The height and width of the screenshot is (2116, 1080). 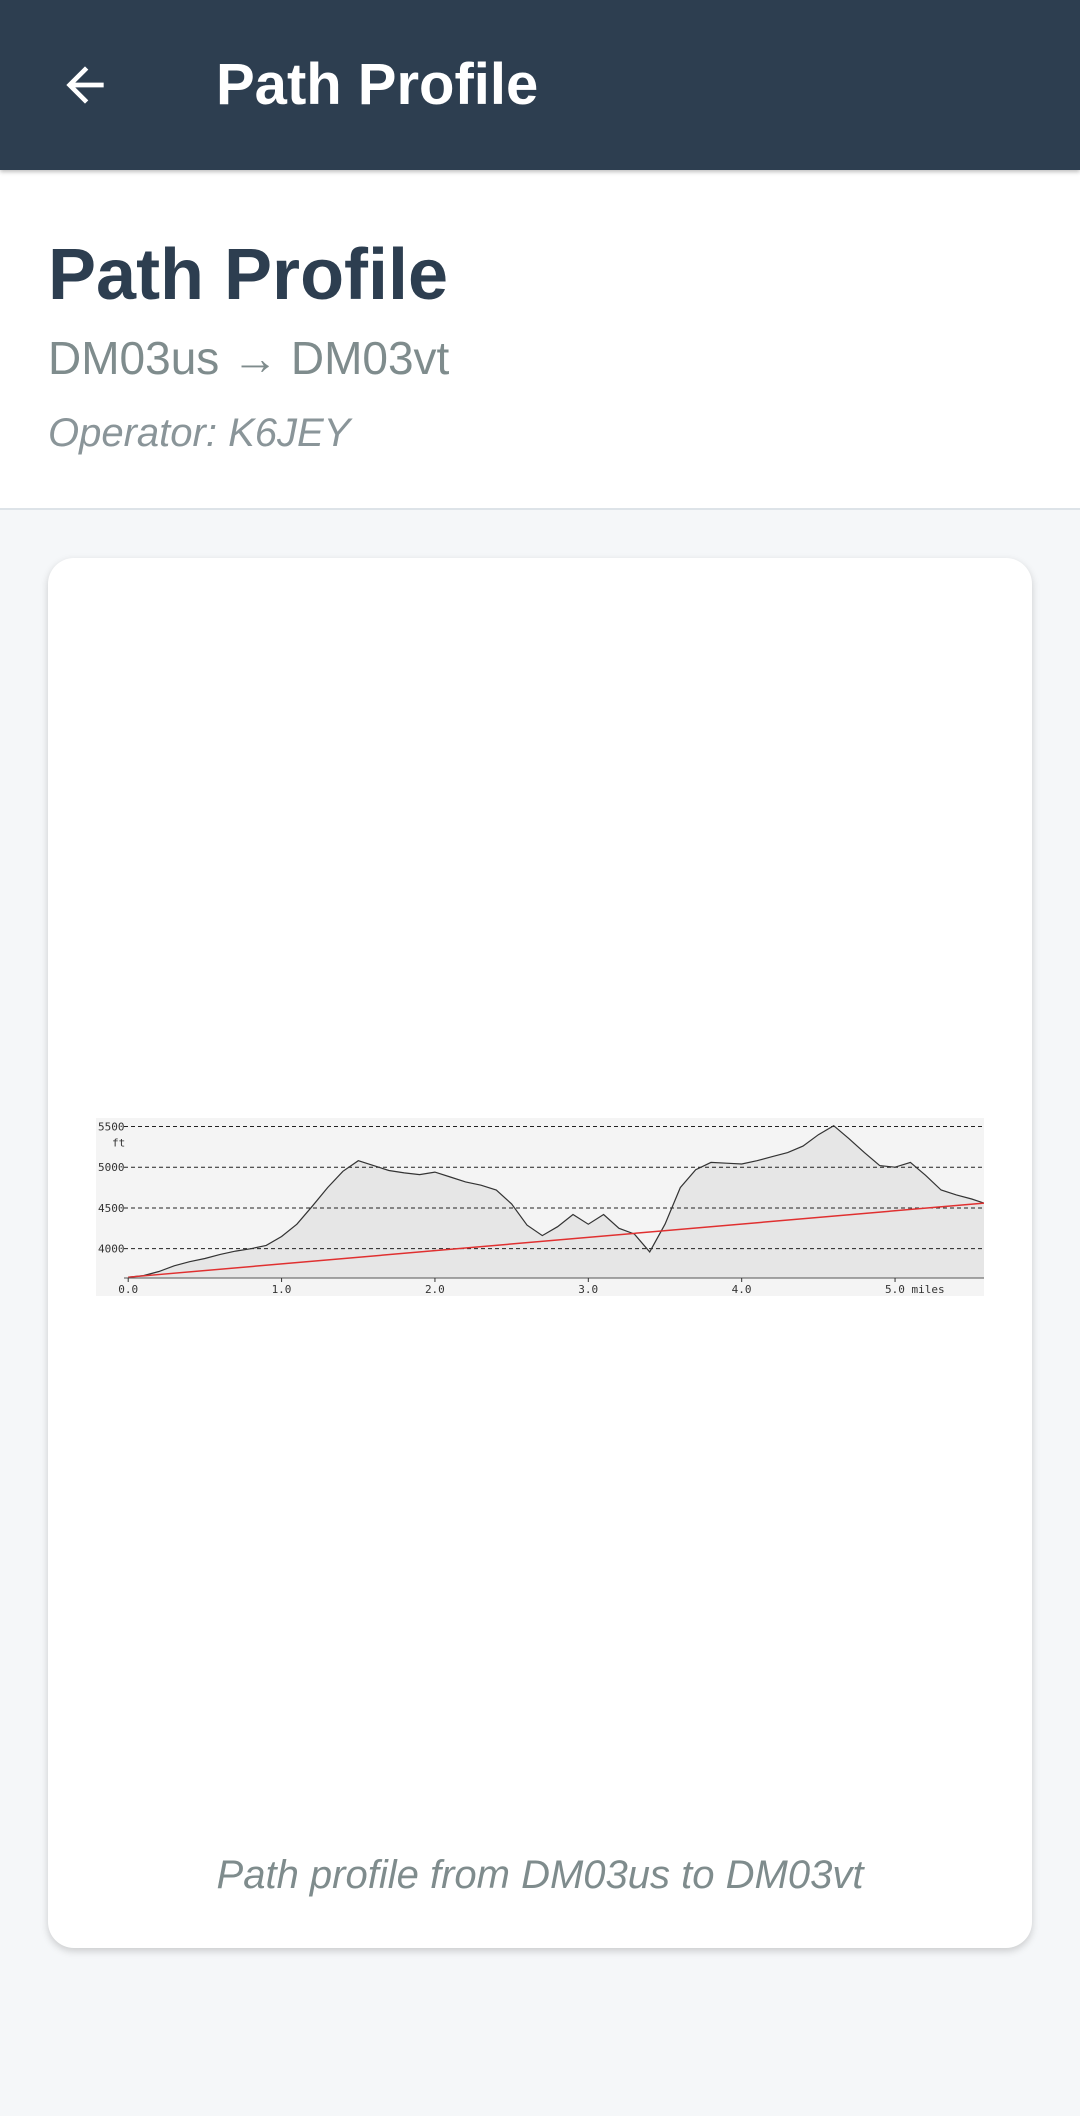 I want to click on operator-label: Operator: K6JEY, so click(x=199, y=433).